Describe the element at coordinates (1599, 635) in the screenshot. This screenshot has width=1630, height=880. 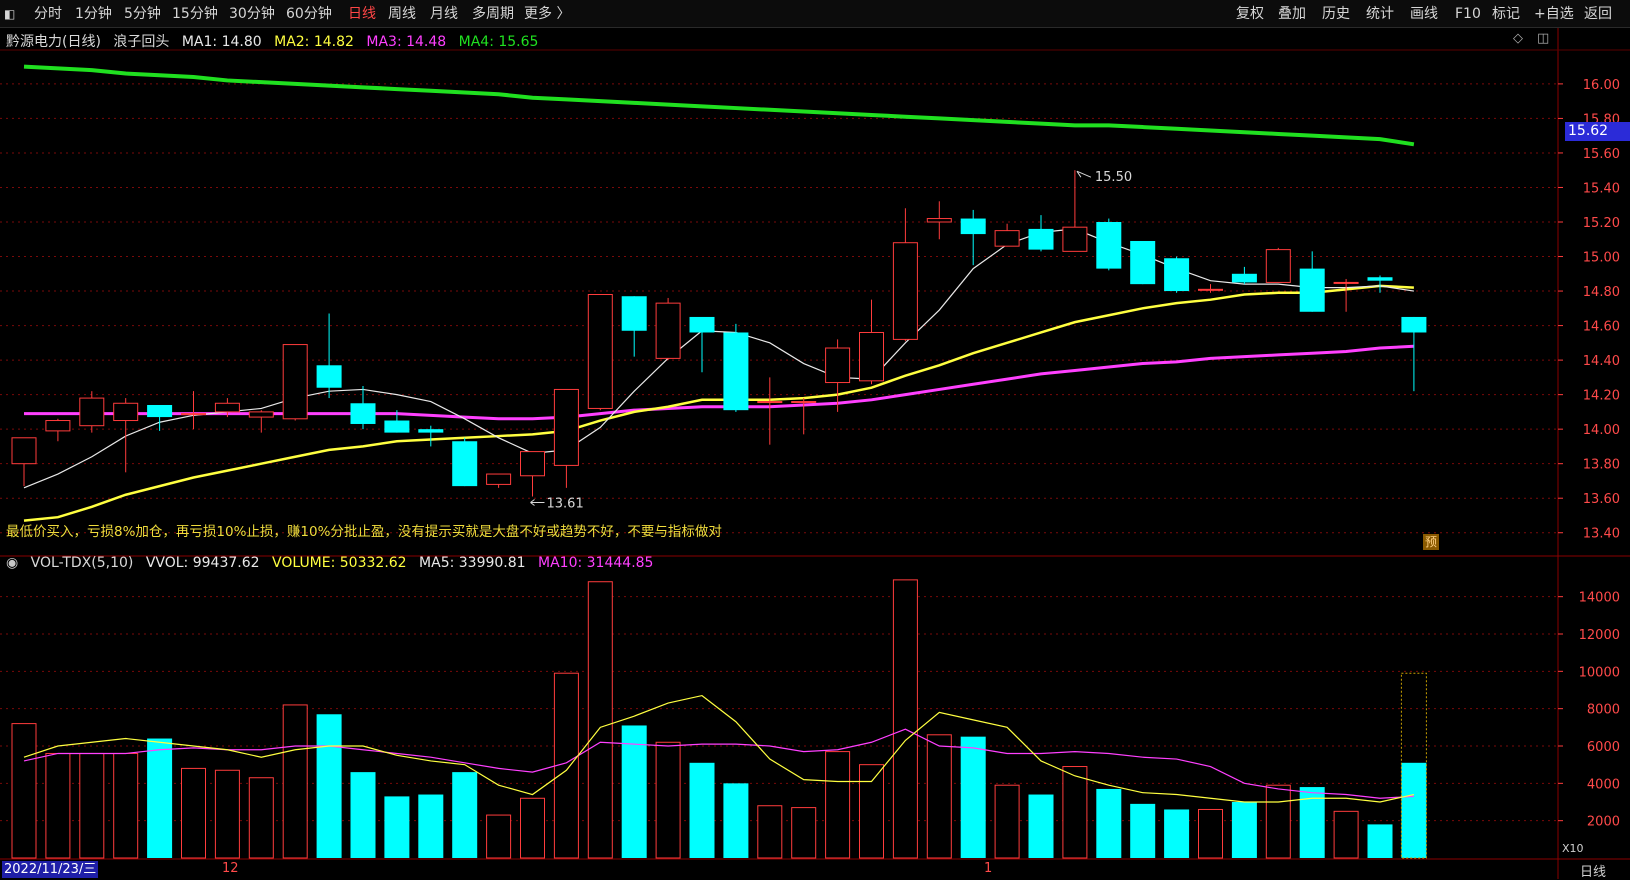
I see `volume-tick-label: 12000` at that location.